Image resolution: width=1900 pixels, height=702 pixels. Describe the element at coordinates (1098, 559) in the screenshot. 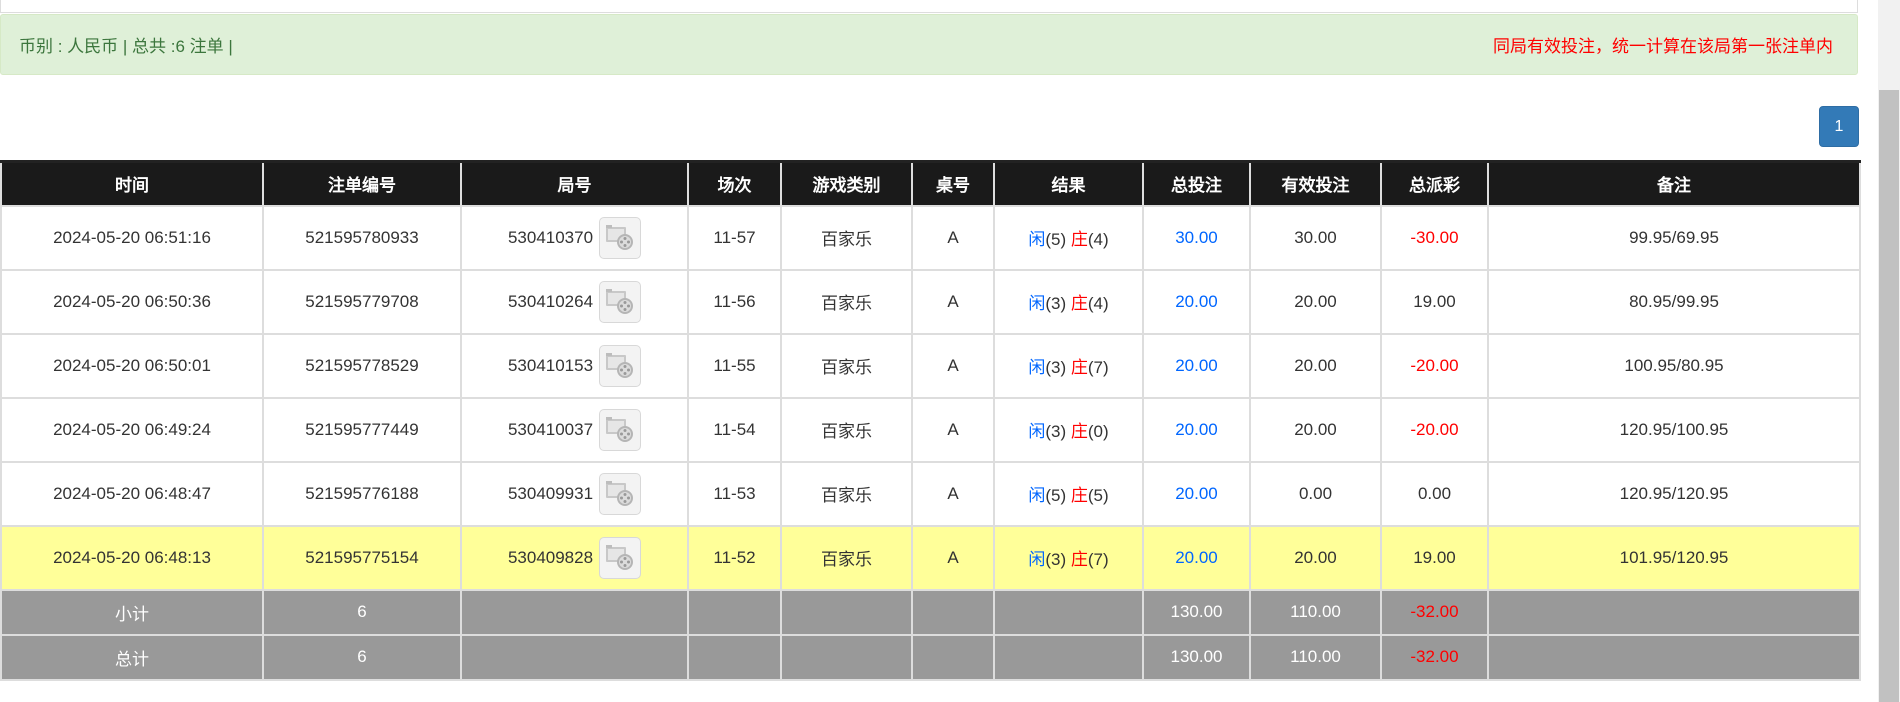

I see `result-banker-value: (7)` at that location.